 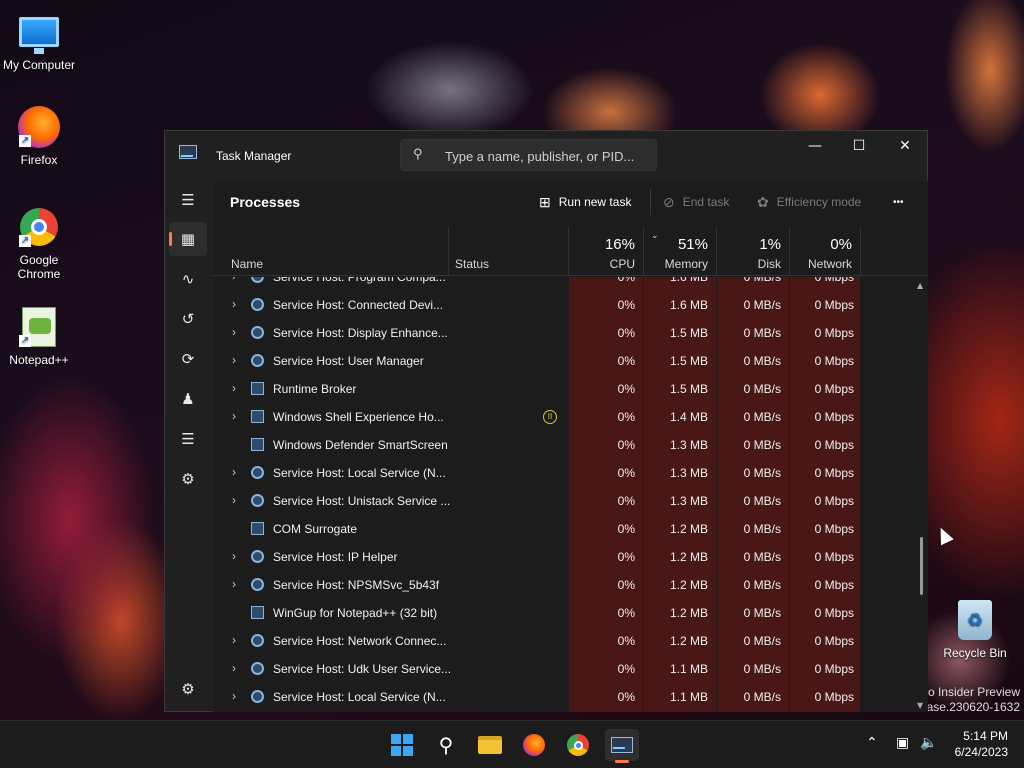 I want to click on nav-services-icon: ⚙, so click(x=188, y=479).